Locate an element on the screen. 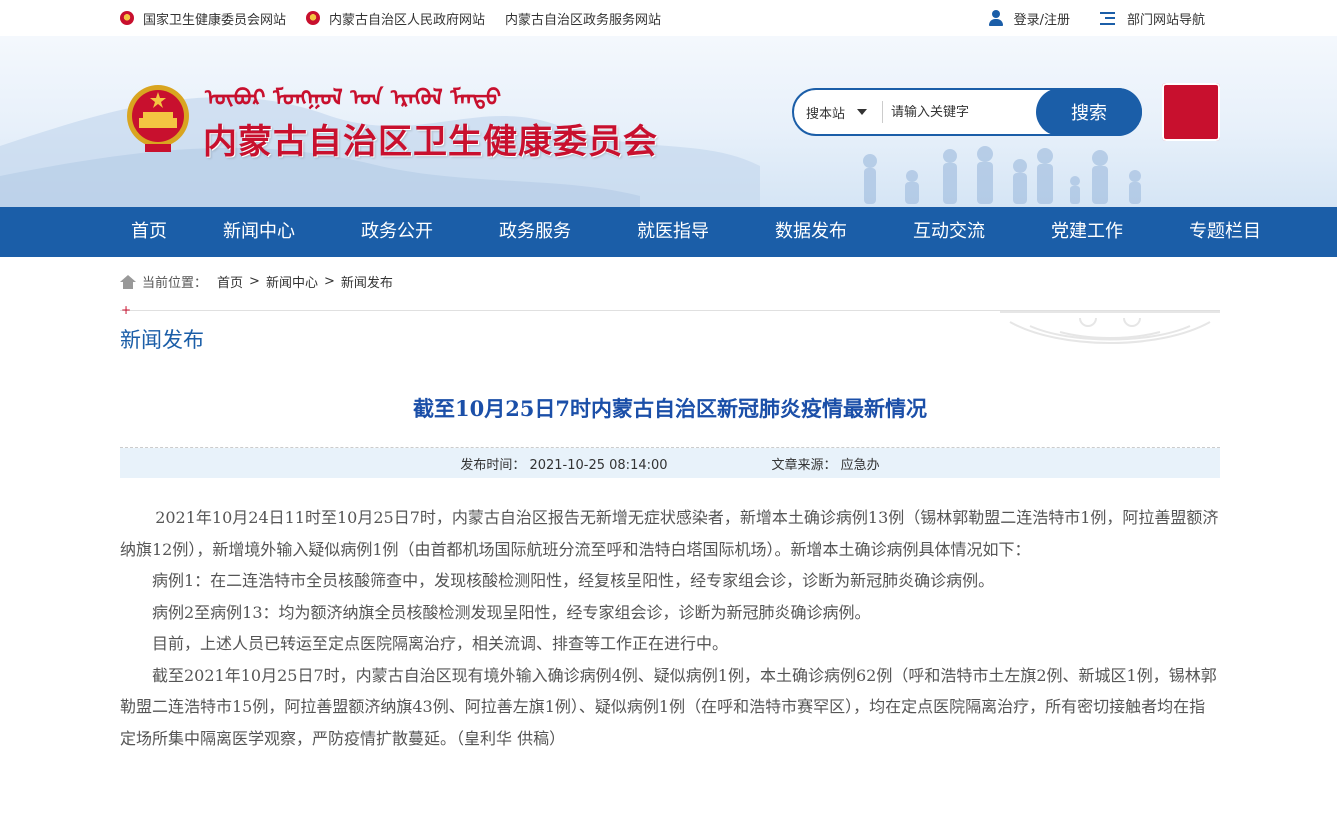 This screenshot has width=1337, height=824. section-title: 新闻发布 is located at coordinates (162, 340).